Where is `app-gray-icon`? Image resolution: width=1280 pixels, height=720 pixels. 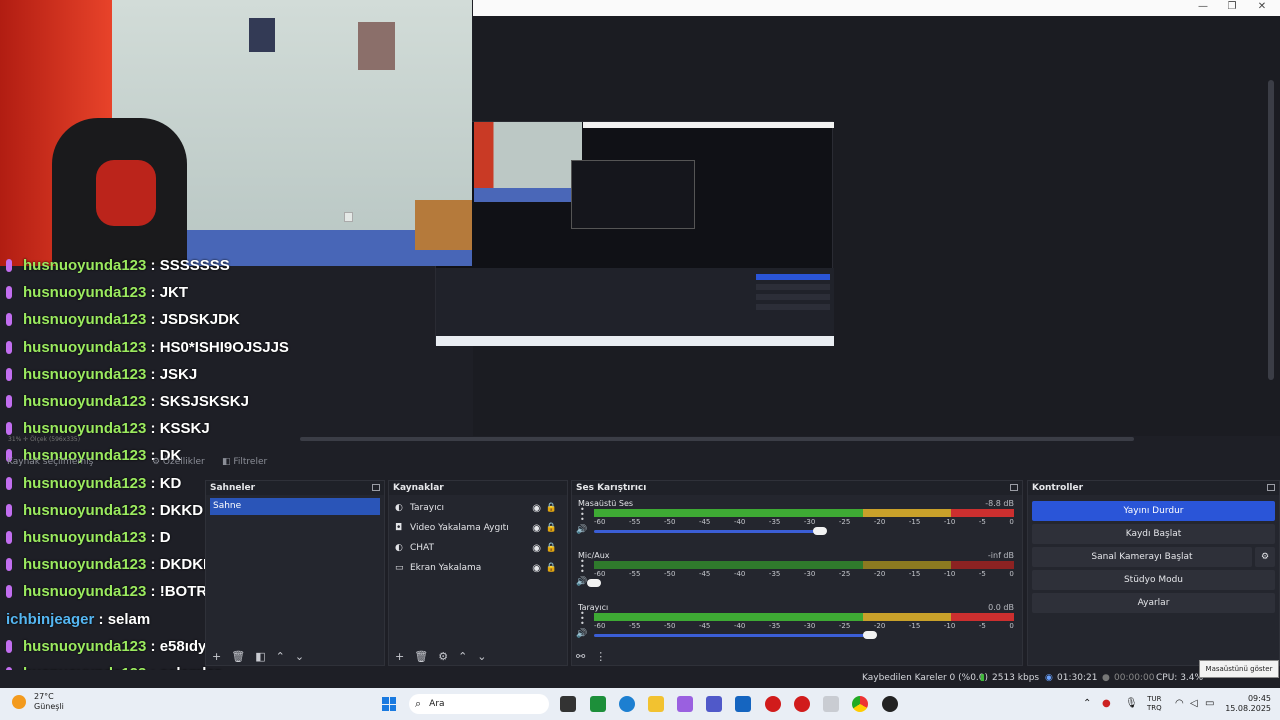
app-gray-icon is located at coordinates (831, 704).